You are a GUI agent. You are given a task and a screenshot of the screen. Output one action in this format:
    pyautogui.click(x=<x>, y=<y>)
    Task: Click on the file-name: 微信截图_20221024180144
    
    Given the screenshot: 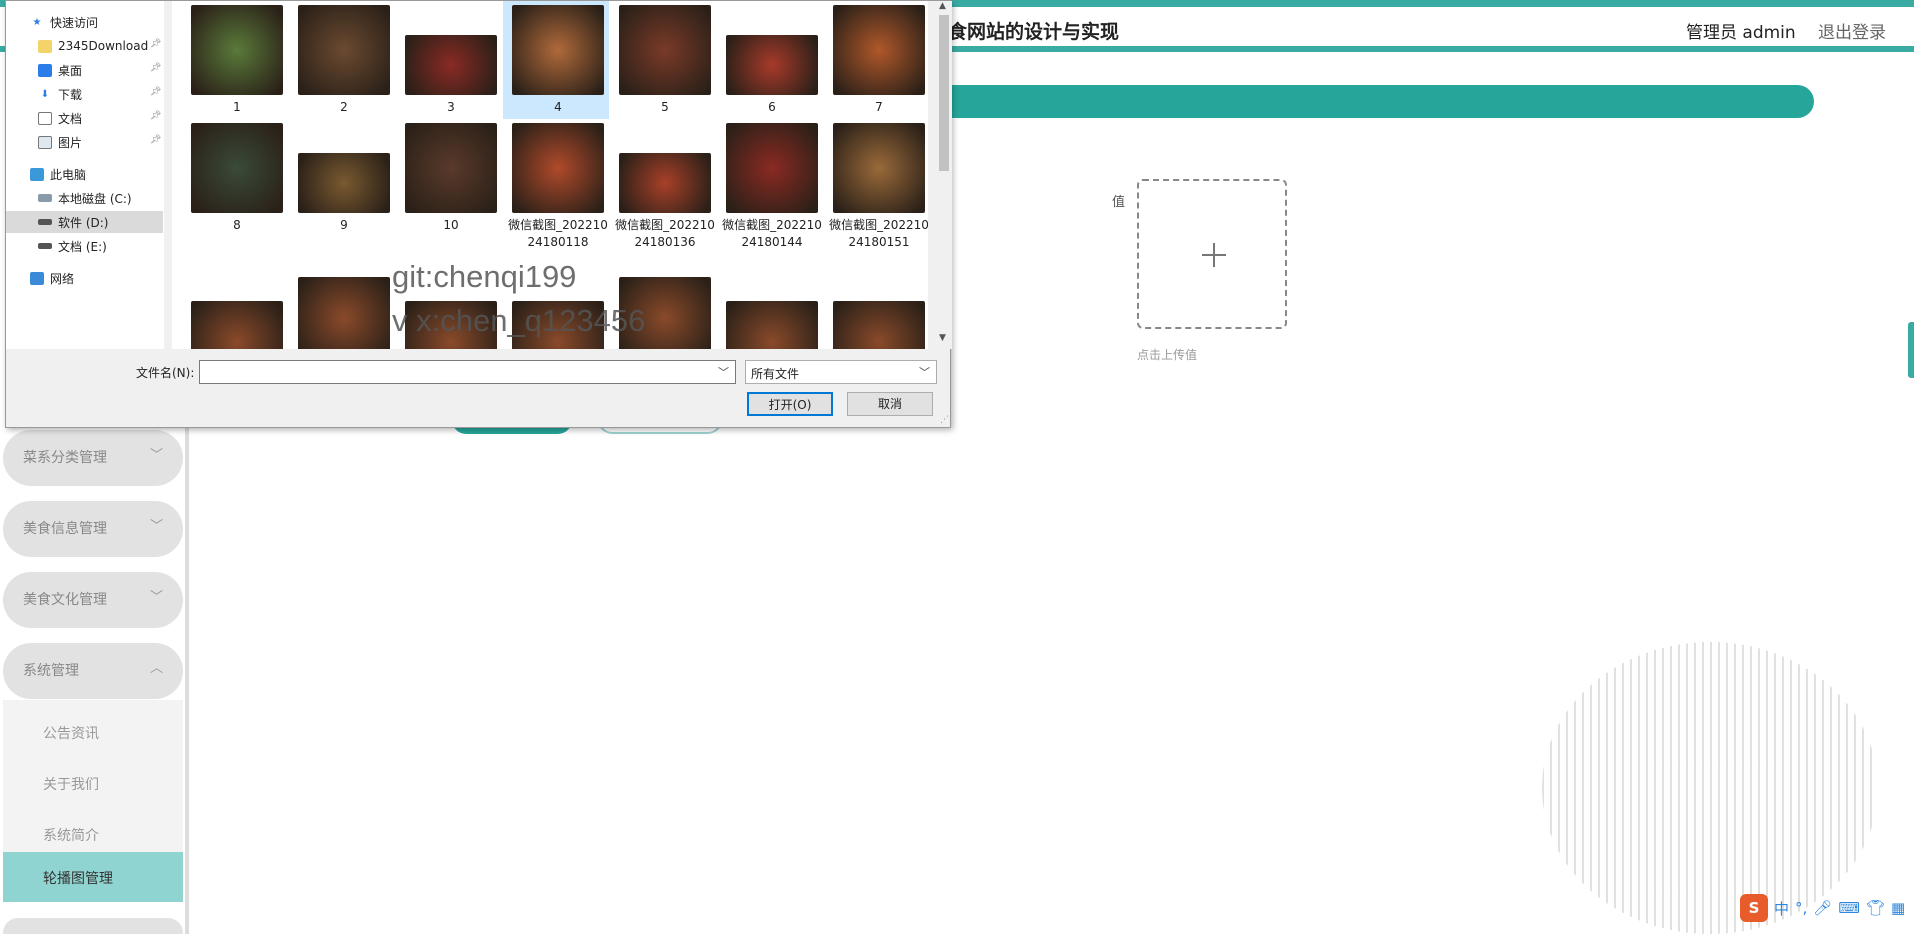 What is the action you would take?
    pyautogui.click(x=772, y=234)
    